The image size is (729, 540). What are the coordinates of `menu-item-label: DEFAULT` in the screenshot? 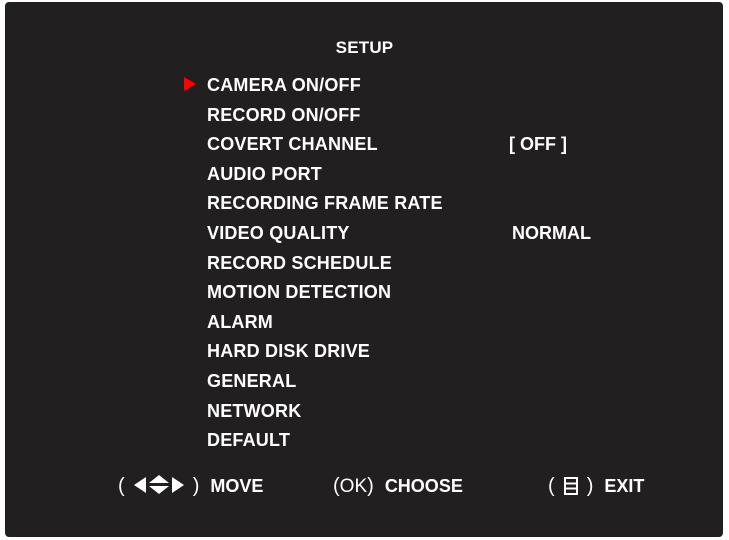 It's located at (249, 440).